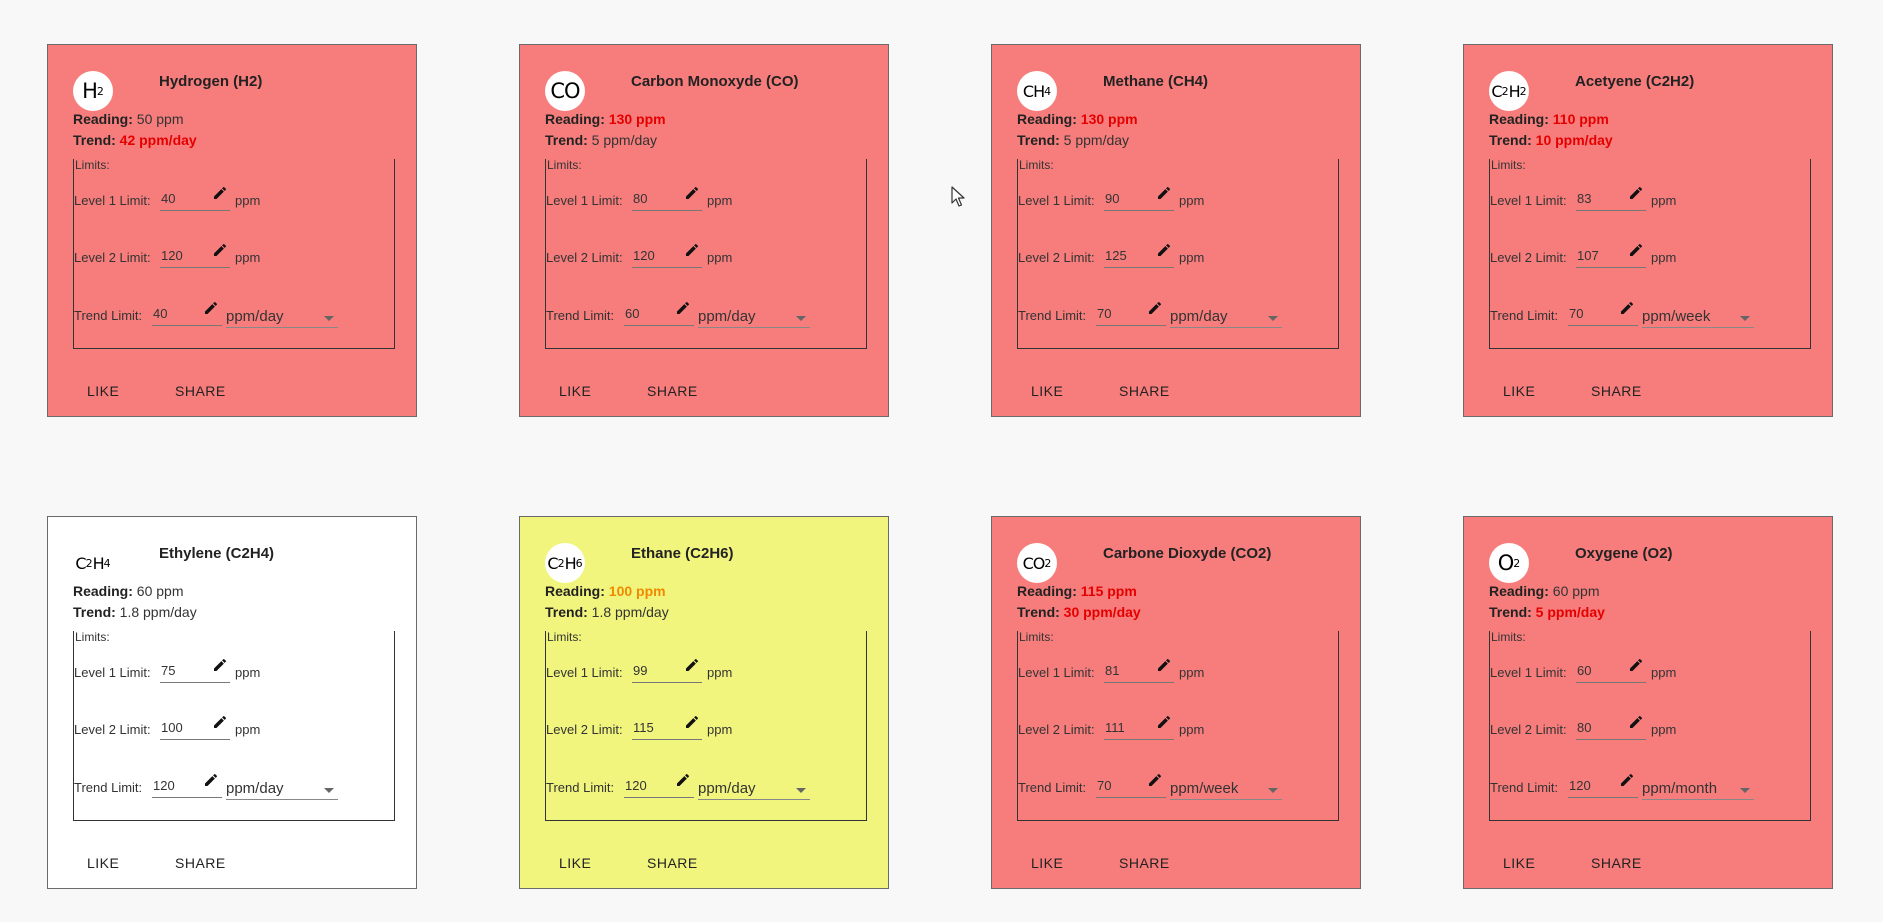 Image resolution: width=1883 pixels, height=922 pixels. I want to click on gas-title: Ethane (C2H6), so click(682, 553).